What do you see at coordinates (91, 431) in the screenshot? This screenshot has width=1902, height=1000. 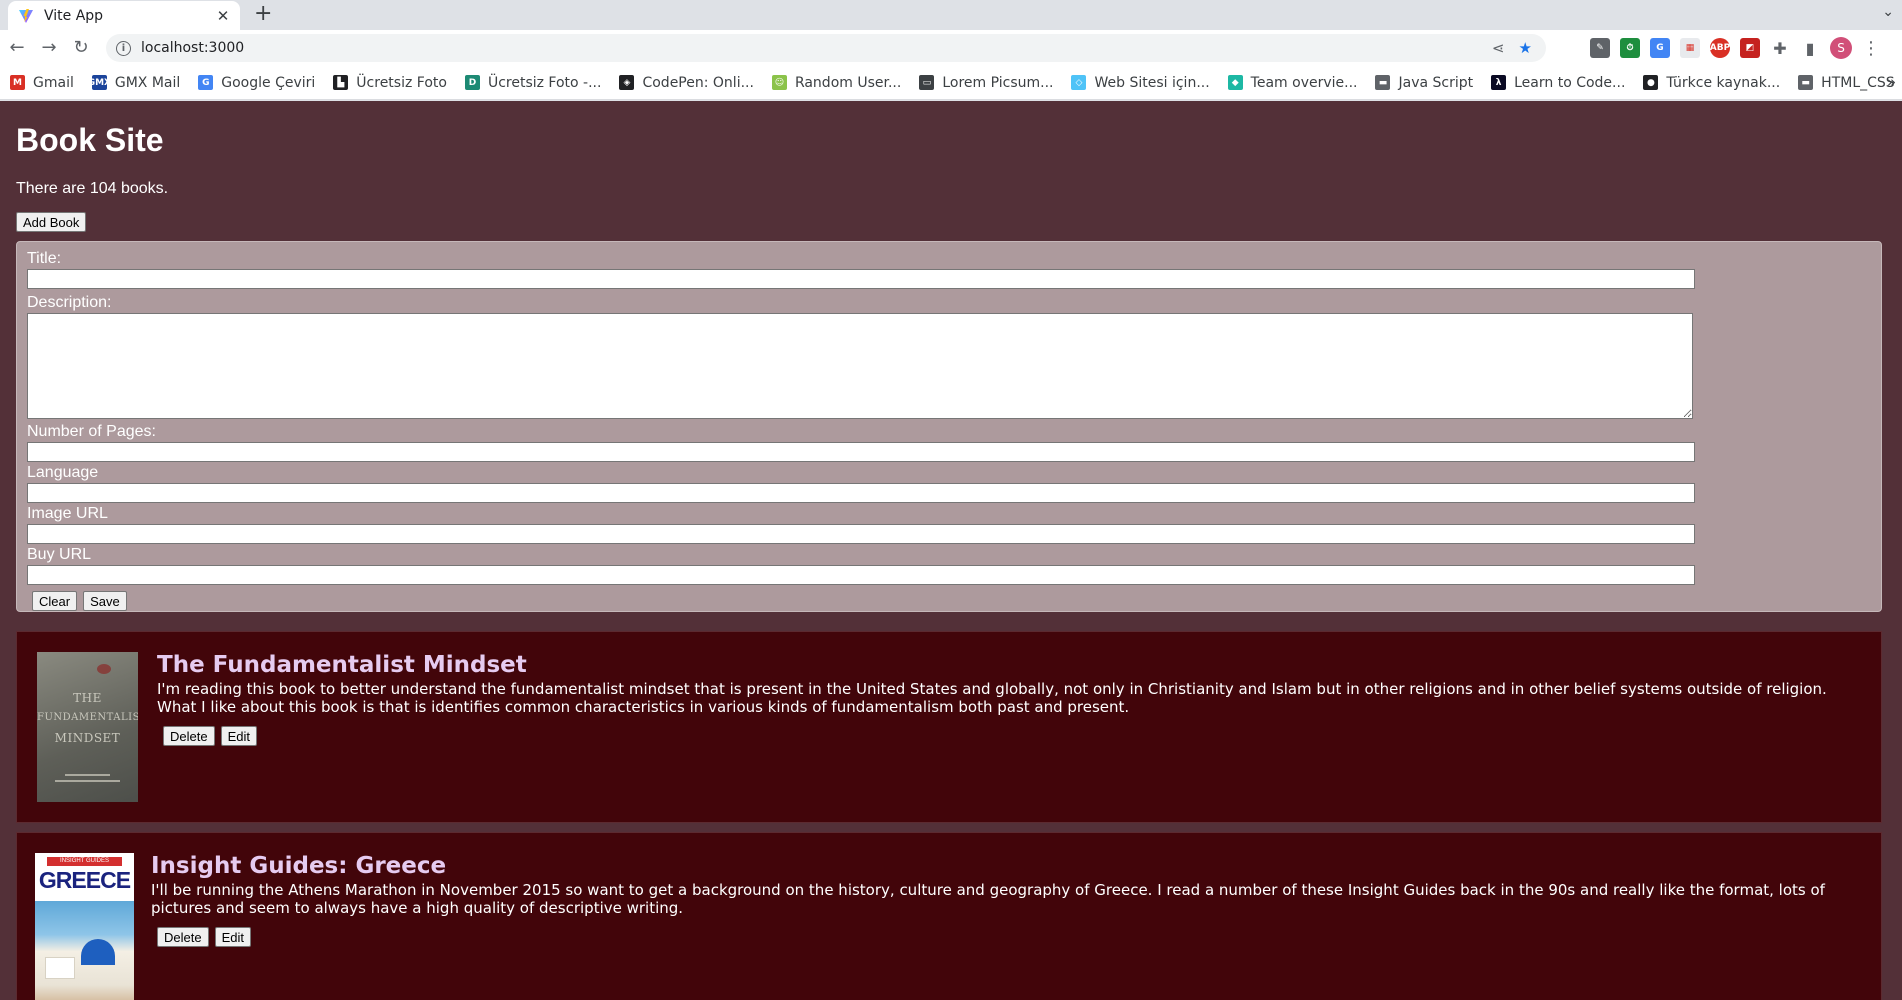 I see `pages-label: Number of Pages:` at bounding box center [91, 431].